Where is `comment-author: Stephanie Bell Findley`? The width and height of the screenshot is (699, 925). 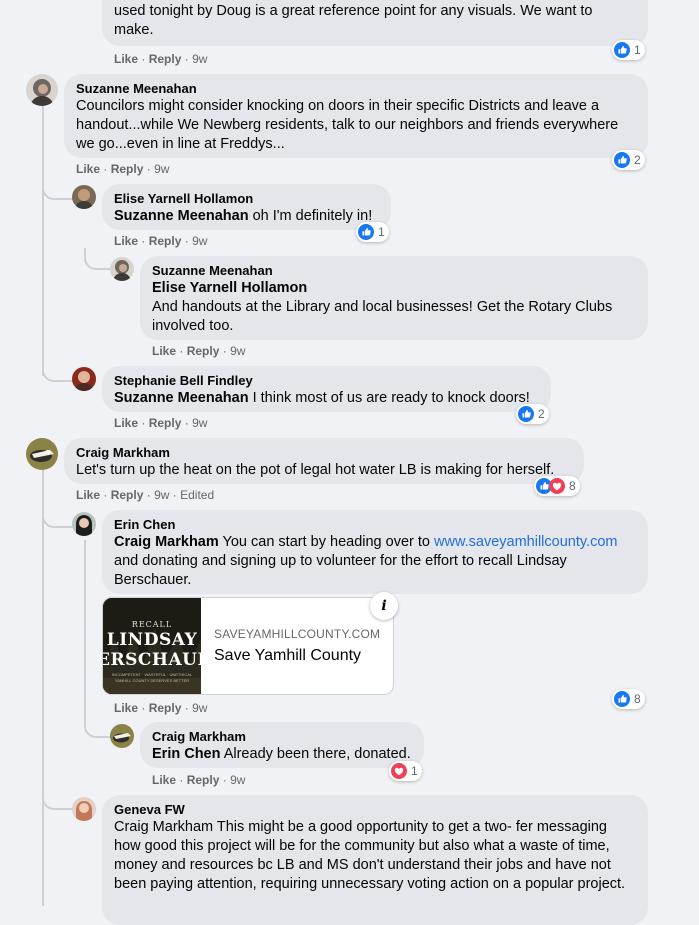
comment-author: Stephanie Bell Findley is located at coordinates (326, 380).